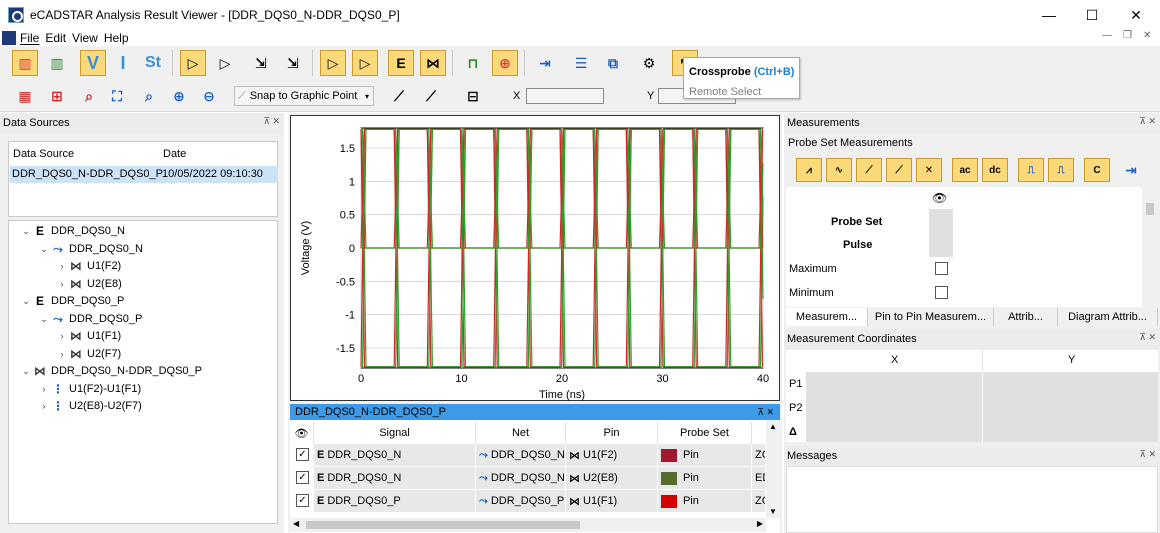 The image size is (1160, 533). What do you see at coordinates (521, 433) in the screenshot?
I see `col-net: Net` at bounding box center [521, 433].